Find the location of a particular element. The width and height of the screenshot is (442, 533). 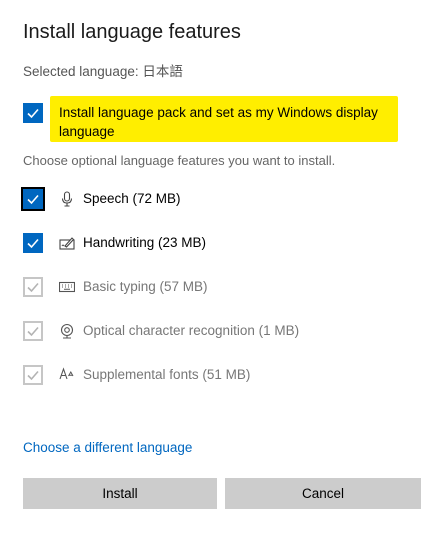

ocr-label: Optical character recognition (1 MB) is located at coordinates (191, 330).